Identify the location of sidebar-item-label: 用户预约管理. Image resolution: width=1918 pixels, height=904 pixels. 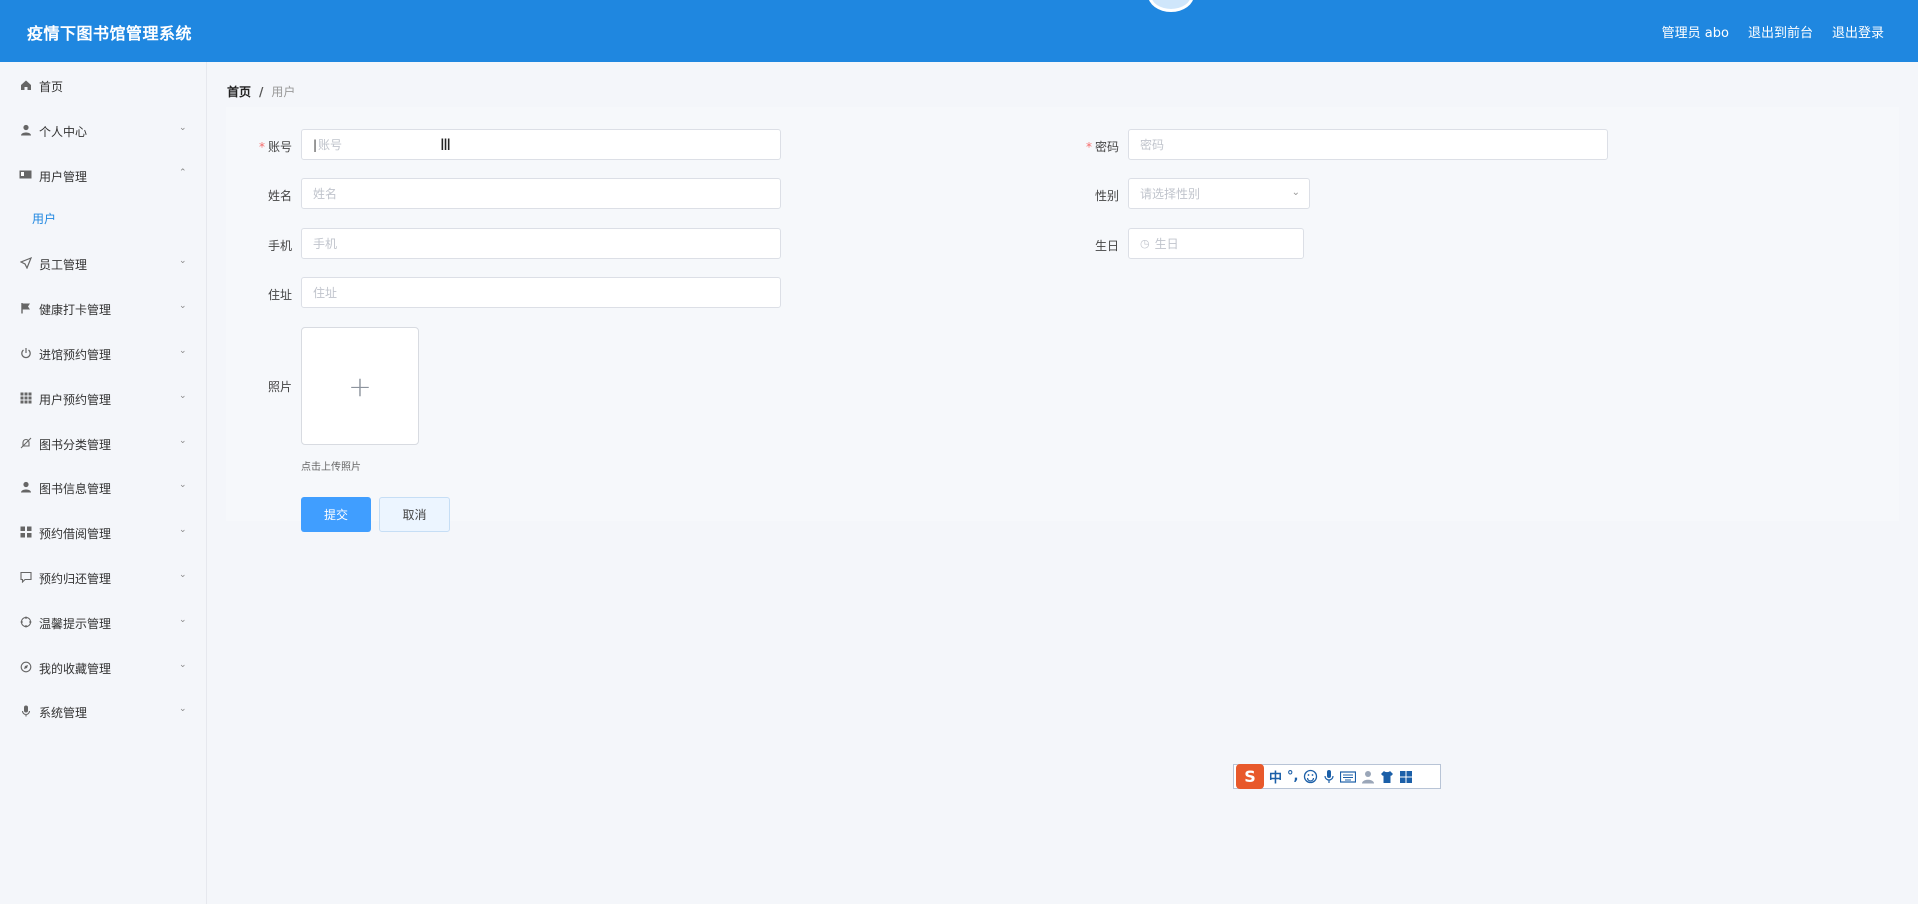
(75, 400).